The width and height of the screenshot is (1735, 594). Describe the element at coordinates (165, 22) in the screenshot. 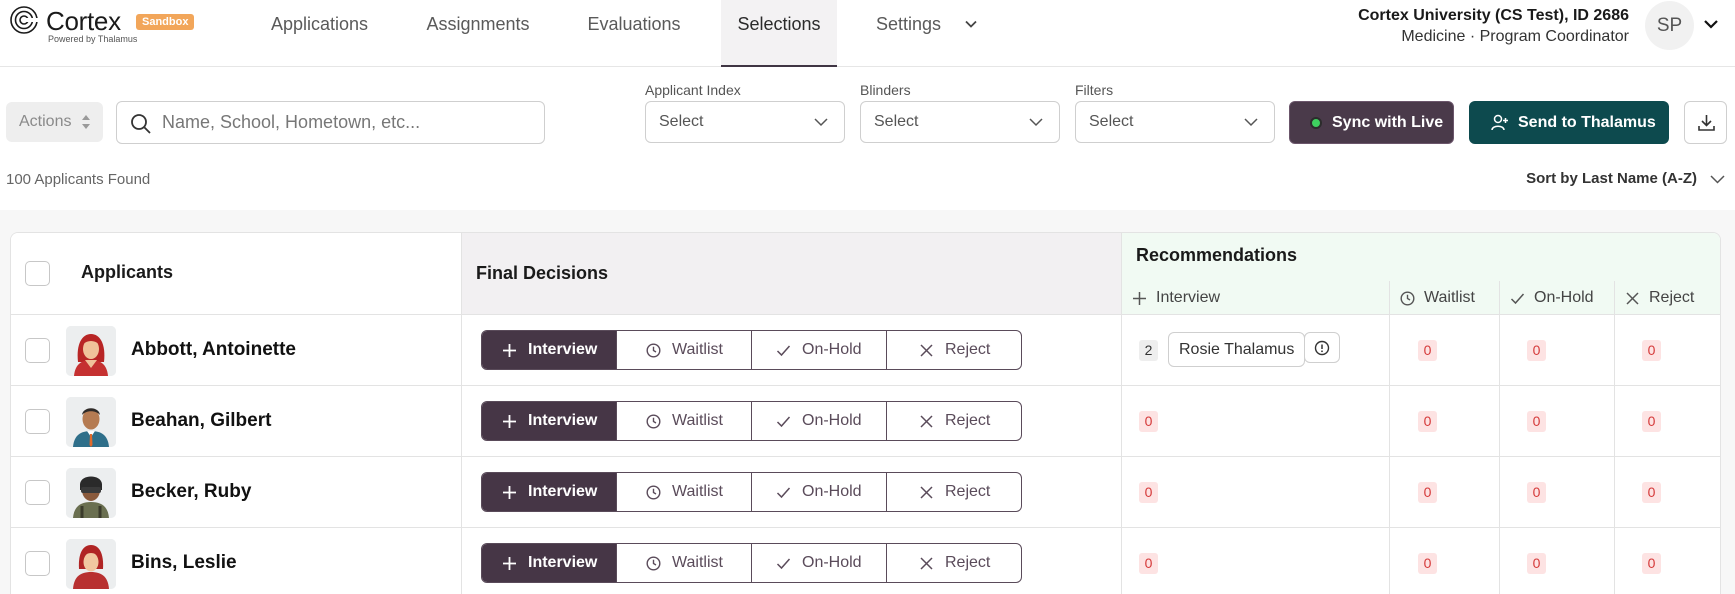

I see `sandbox-badge: Sandbox` at that location.